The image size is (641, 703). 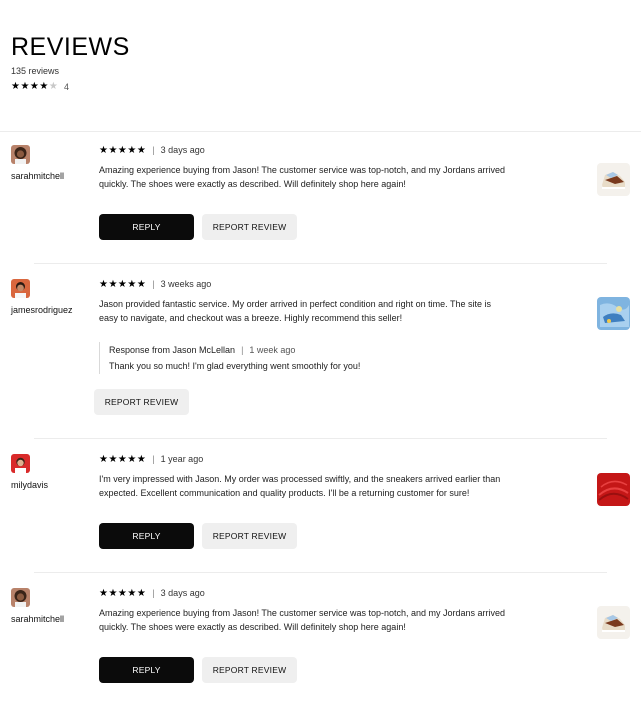 What do you see at coordinates (186, 284) in the screenshot?
I see `review-date: 3 weeks ago` at bounding box center [186, 284].